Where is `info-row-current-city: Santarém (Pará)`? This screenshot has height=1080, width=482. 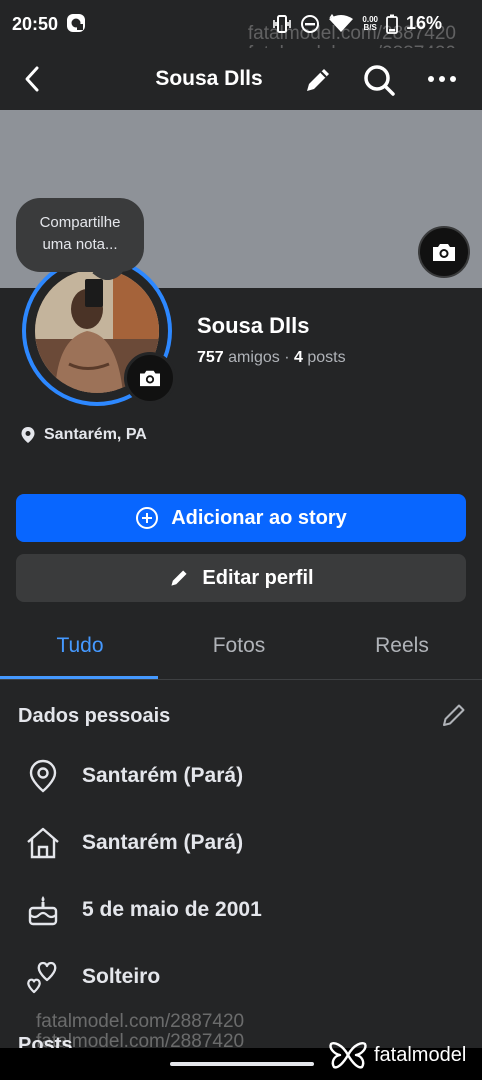
info-row-current-city: Santarém (Pará) is located at coordinates (133, 776).